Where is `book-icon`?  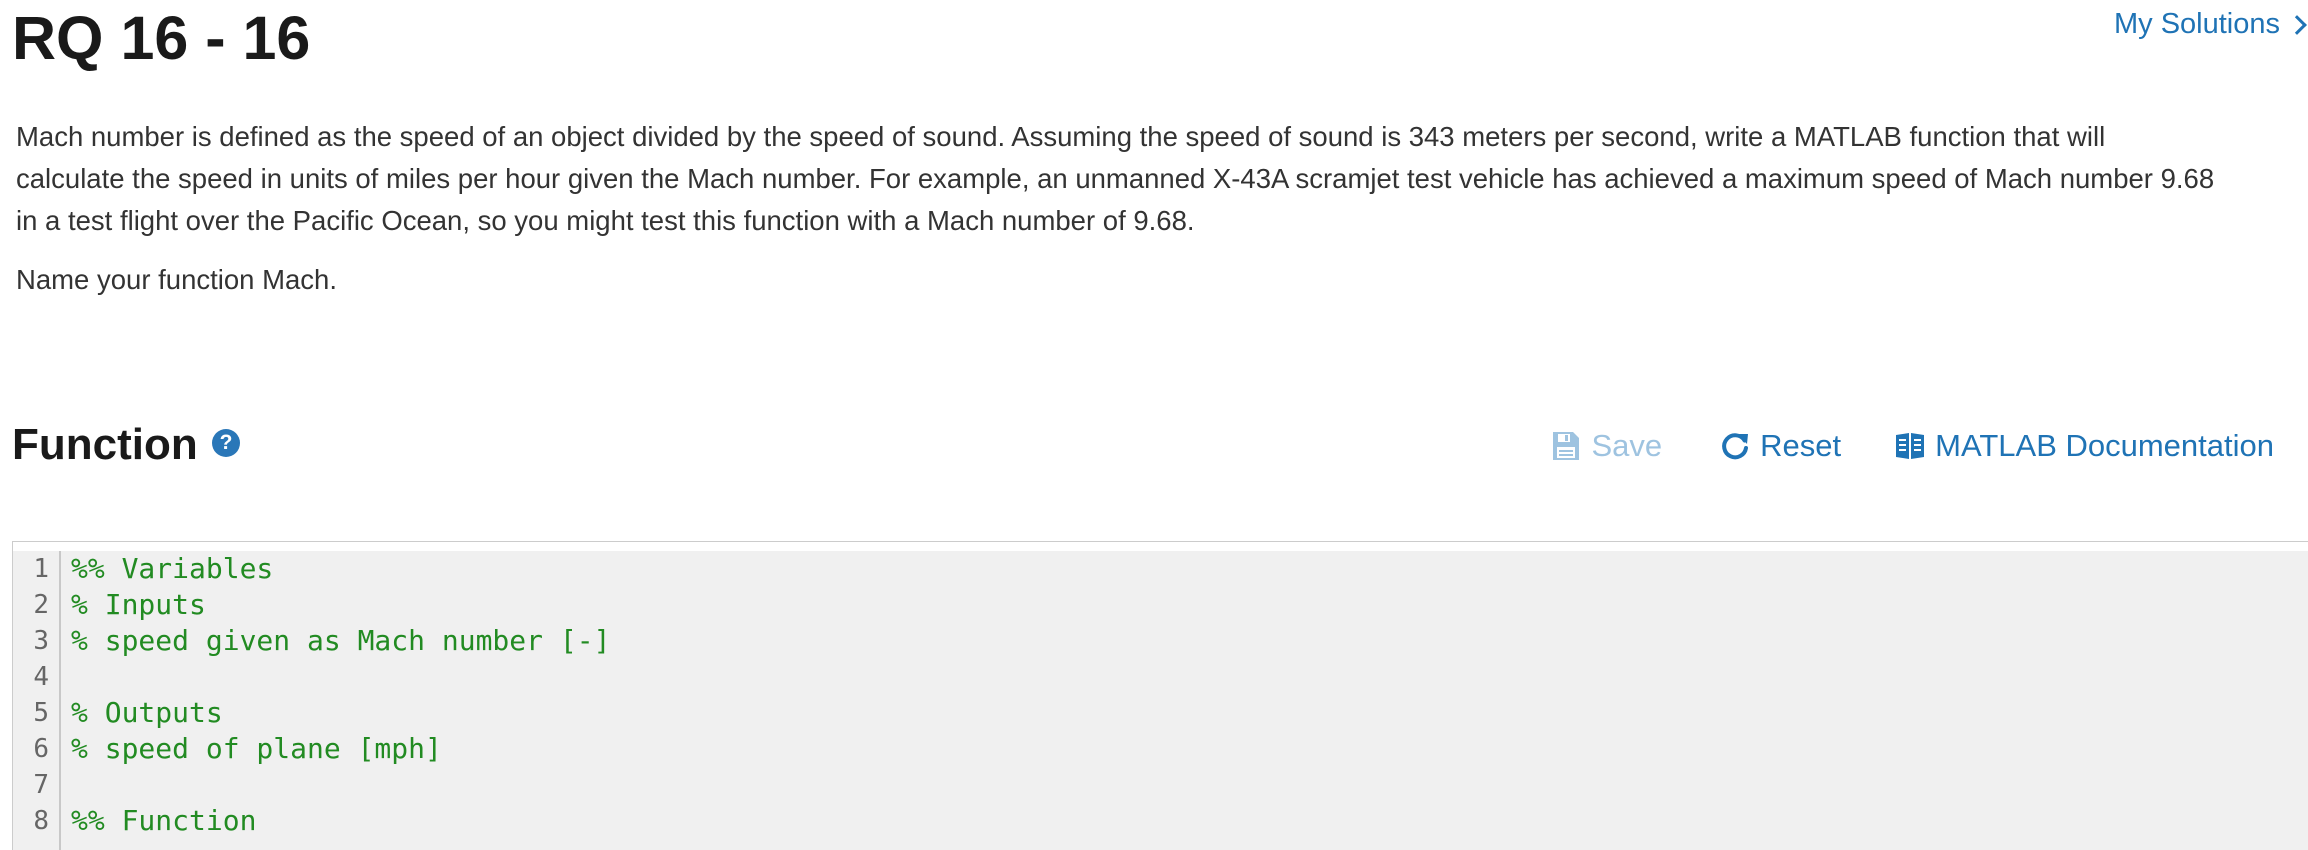
book-icon is located at coordinates (1910, 446).